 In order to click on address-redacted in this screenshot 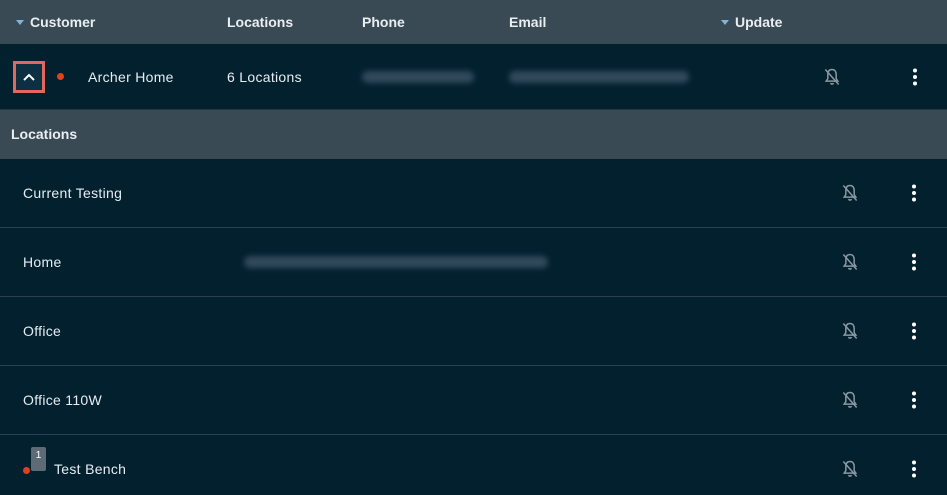, I will do `click(396, 262)`.